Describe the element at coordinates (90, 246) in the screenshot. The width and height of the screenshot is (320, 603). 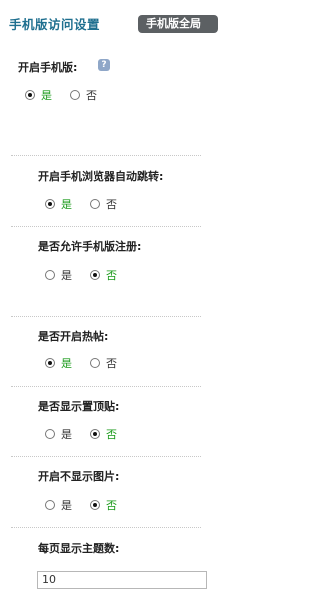
I see `setting-label-allow-register: 是否允许手机版注册:` at that location.